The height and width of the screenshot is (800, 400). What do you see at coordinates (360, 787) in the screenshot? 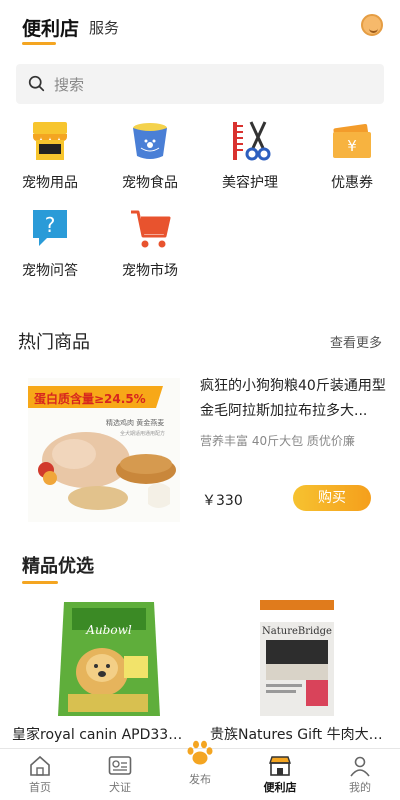
I see `nav-label: 我的` at bounding box center [360, 787].